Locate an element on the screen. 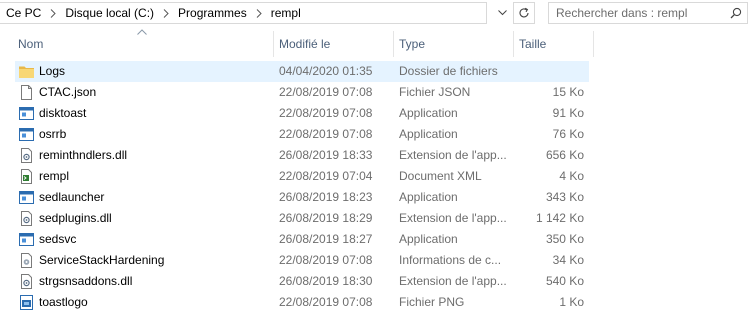  column-header-date: Modifié le is located at coordinates (304, 44).